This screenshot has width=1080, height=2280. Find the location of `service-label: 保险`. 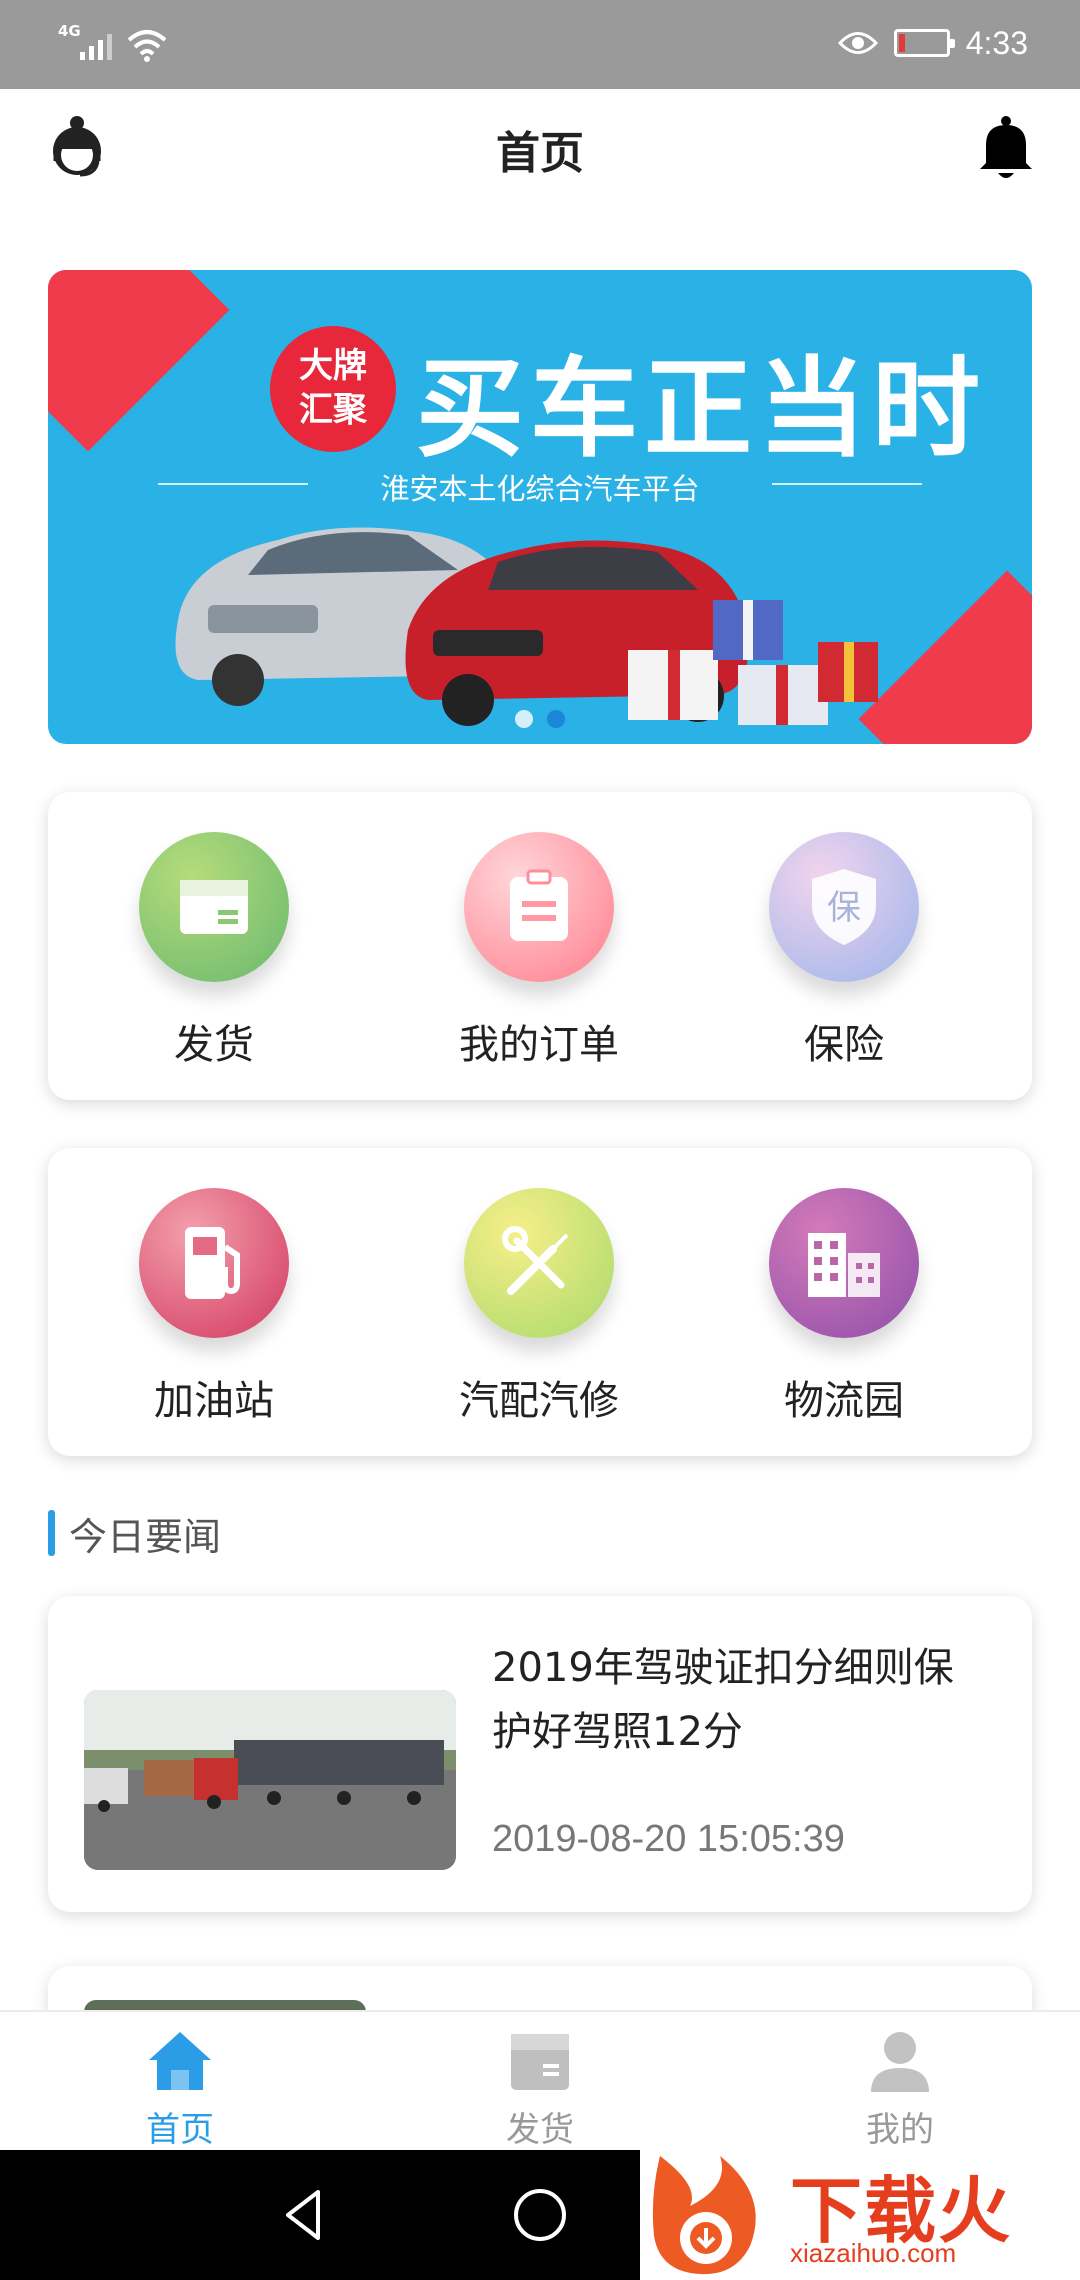

service-label: 保险 is located at coordinates (844, 1045).